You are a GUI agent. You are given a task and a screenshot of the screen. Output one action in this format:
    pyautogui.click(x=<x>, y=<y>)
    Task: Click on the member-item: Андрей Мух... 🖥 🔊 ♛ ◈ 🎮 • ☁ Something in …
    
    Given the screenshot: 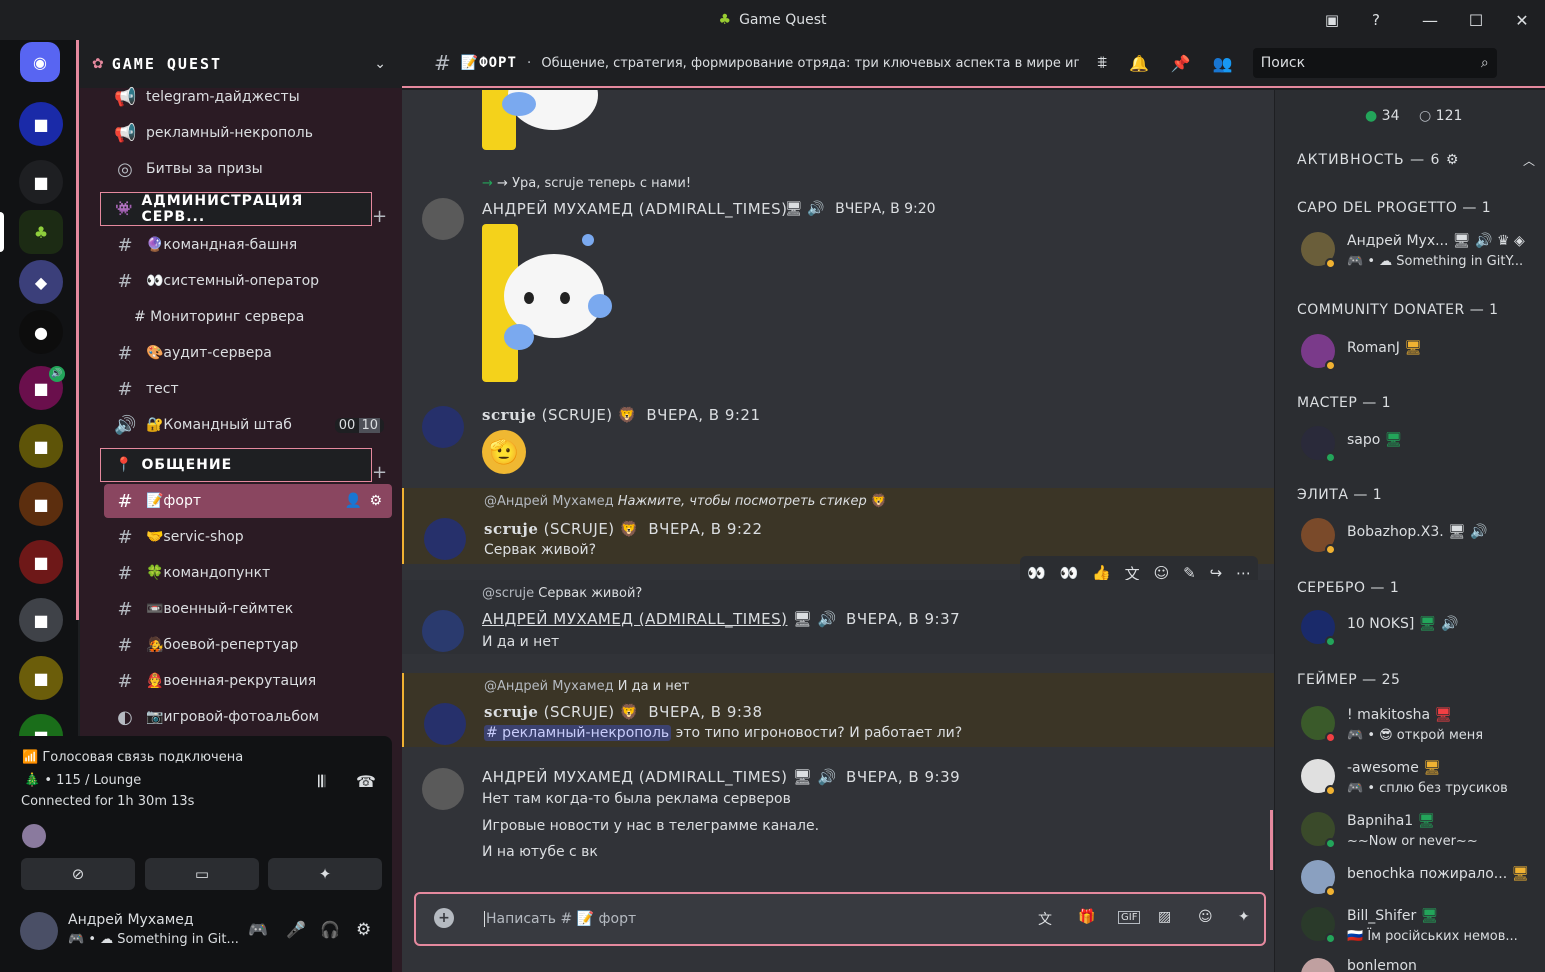 What is the action you would take?
    pyautogui.click(x=1415, y=252)
    